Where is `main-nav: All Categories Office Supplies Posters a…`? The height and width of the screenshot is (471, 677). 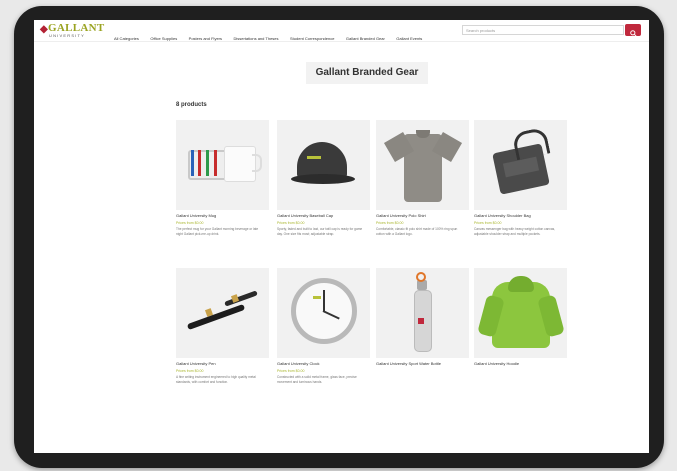 main-nav: All Categories Office Supplies Posters a… is located at coordinates (271, 36).